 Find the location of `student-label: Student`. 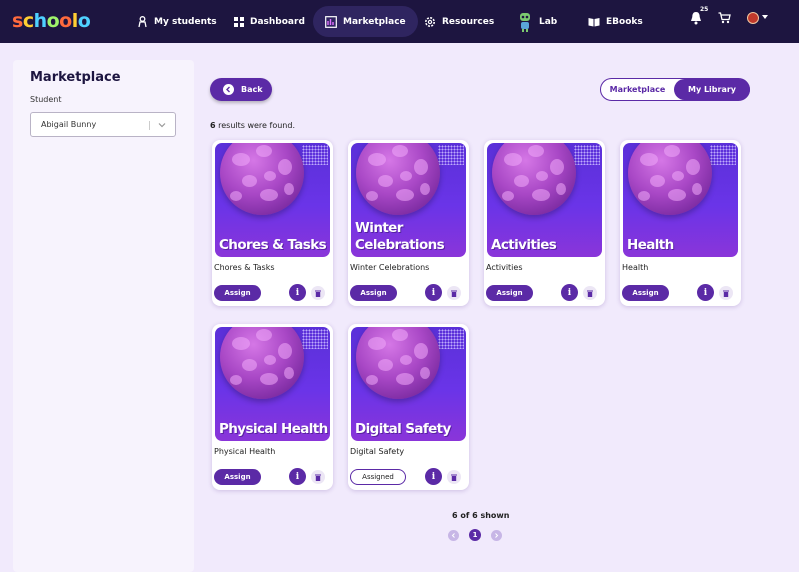

student-label: Student is located at coordinates (46, 99).